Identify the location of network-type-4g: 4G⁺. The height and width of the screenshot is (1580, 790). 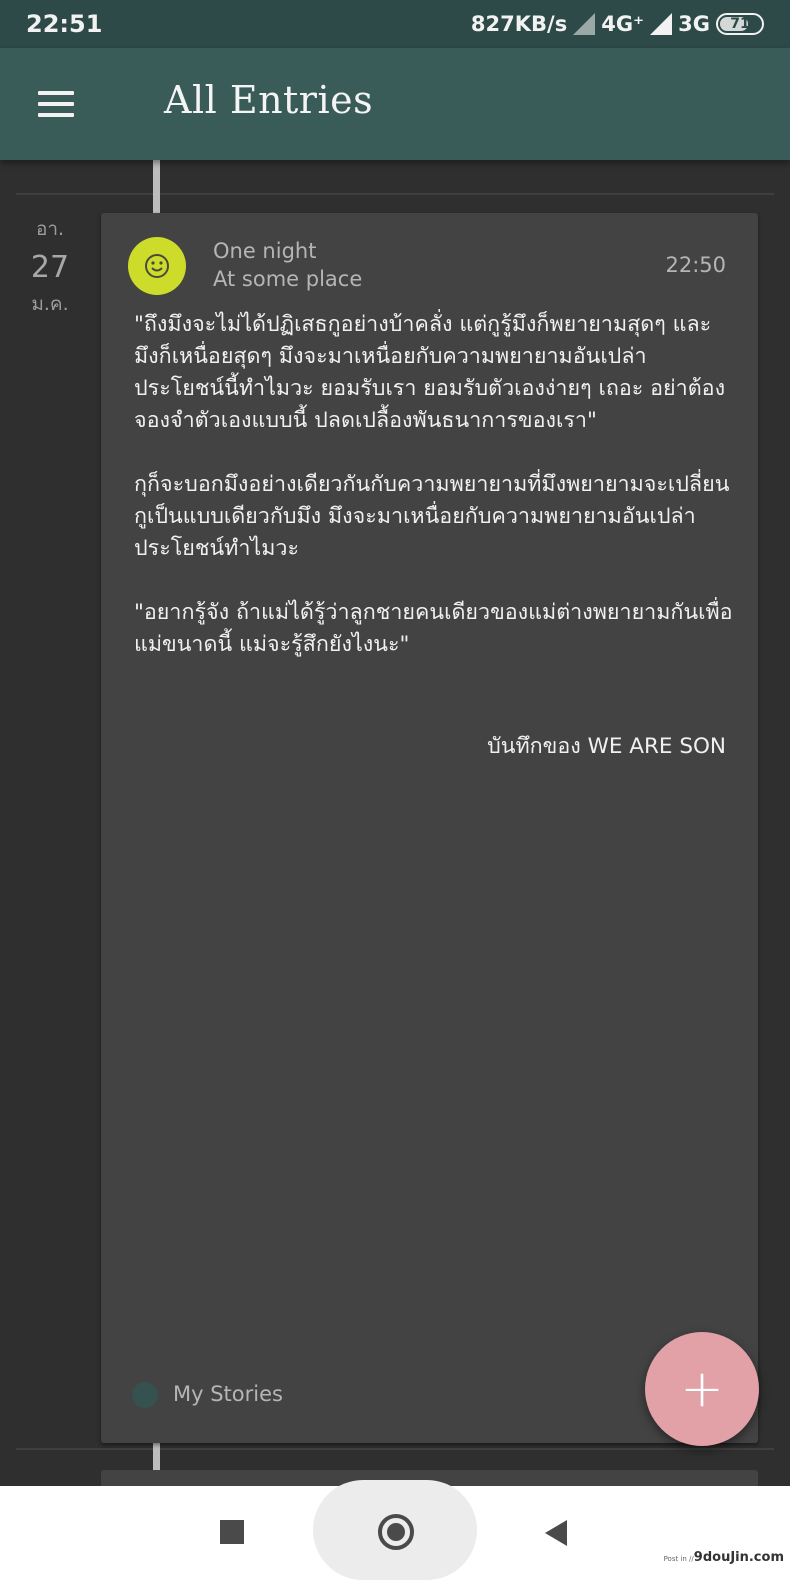
(623, 24).